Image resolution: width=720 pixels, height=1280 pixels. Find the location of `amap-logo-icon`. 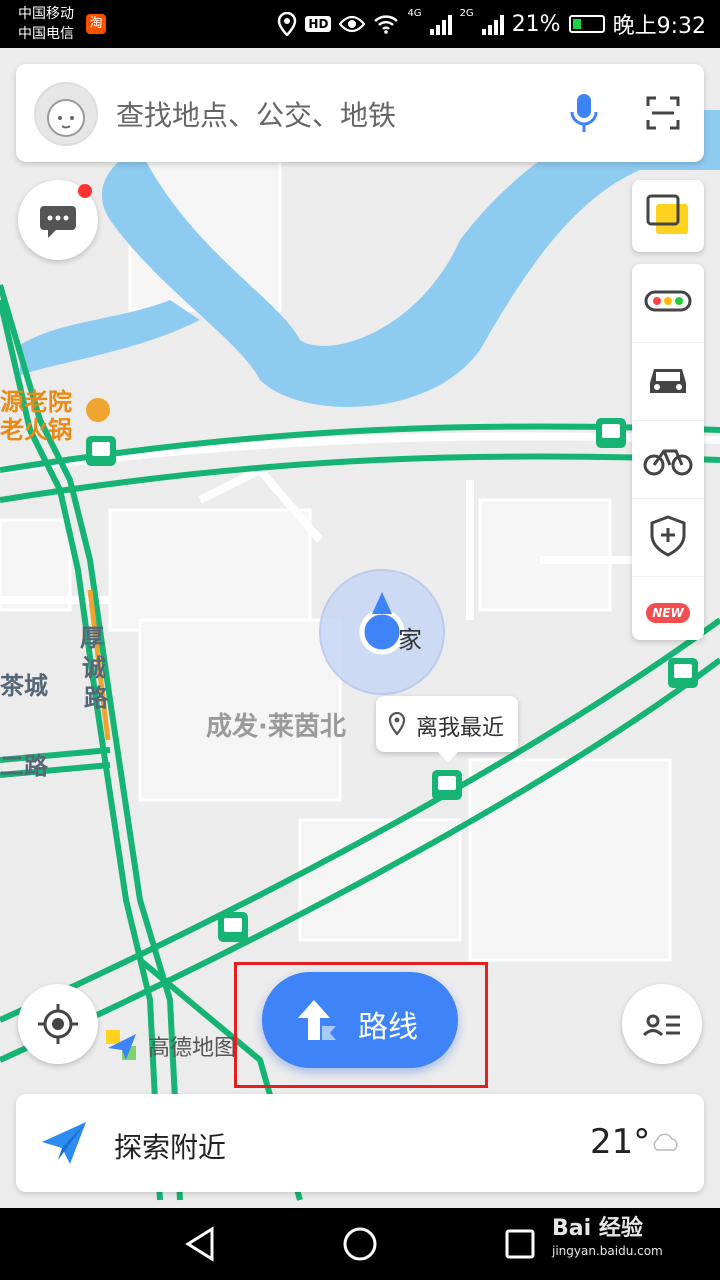

amap-logo-icon is located at coordinates (121, 1045).